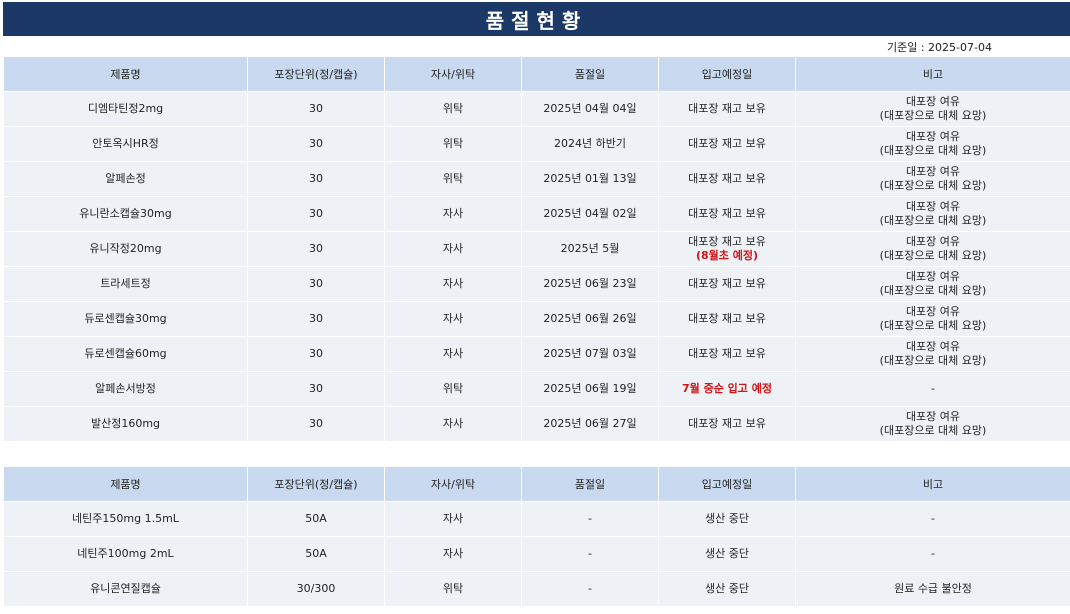 The height and width of the screenshot is (614, 1070). Describe the element at coordinates (125, 249) in the screenshot. I see `product-name-cell: 유니작정20mg` at that location.